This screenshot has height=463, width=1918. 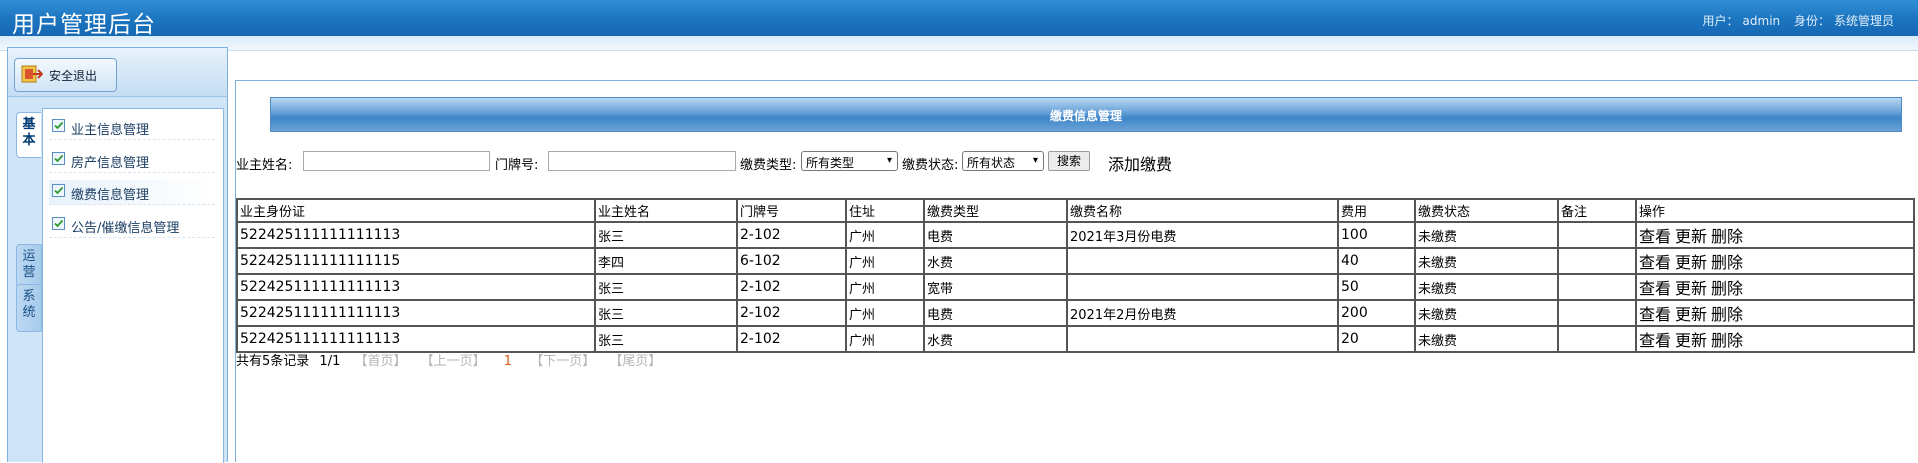 I want to click on role-label: 身份：, so click(x=1811, y=21).